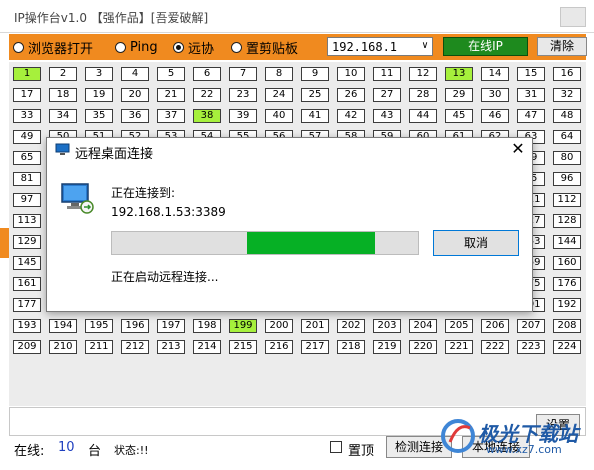  Describe the element at coordinates (567, 200) in the screenshot. I see `ip-cell: 112` at that location.